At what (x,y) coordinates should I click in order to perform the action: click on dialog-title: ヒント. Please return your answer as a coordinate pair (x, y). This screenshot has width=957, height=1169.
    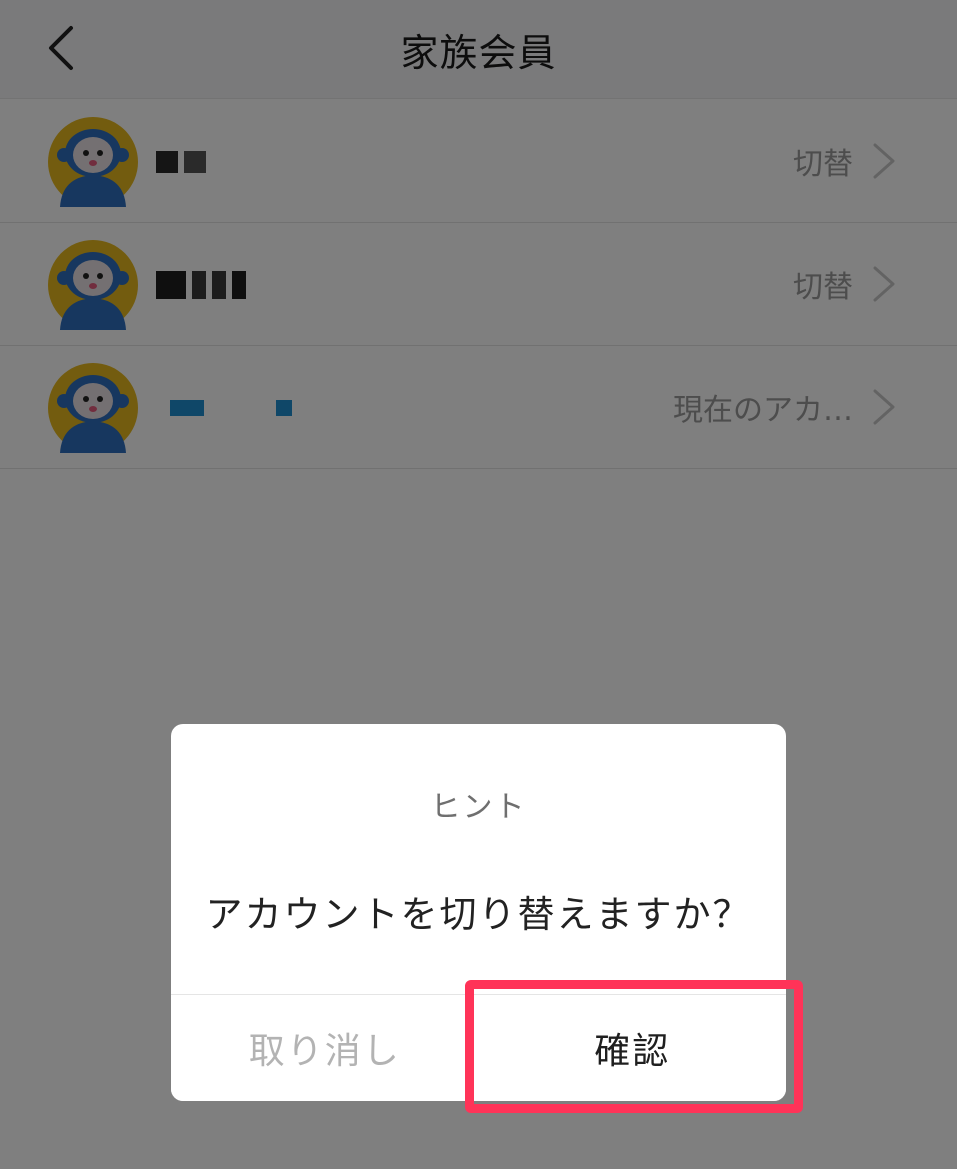
    Looking at the image, I should click on (478, 807).